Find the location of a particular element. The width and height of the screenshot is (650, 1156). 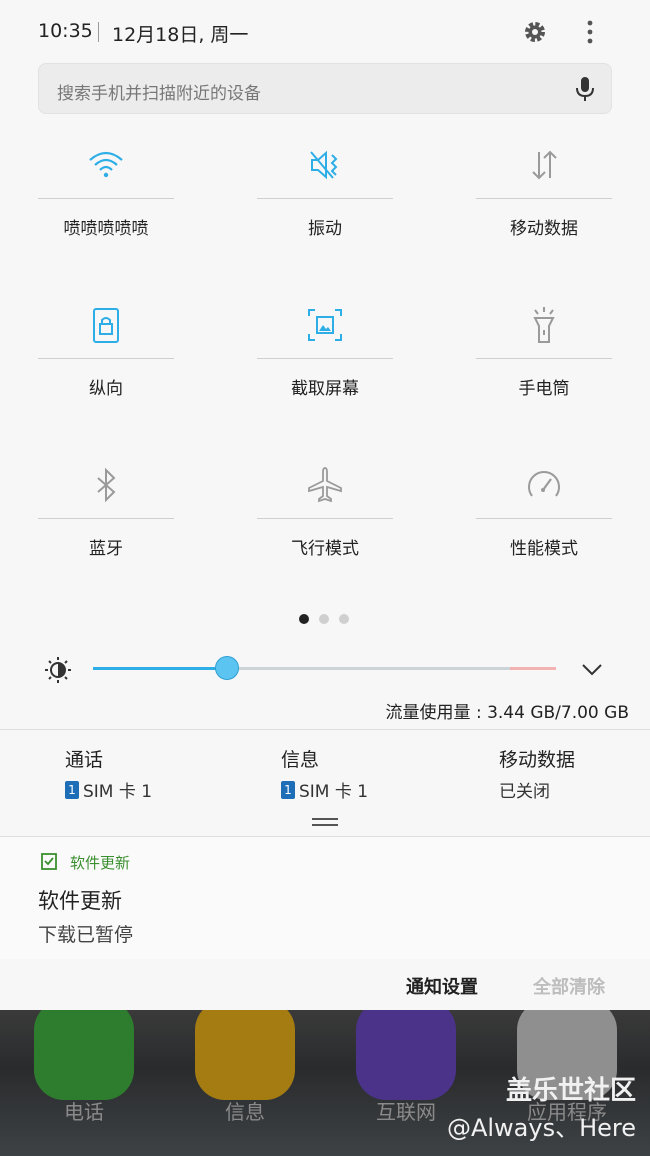

sim-messages: 信息 1 SIM 卡 1 is located at coordinates (376, 773).